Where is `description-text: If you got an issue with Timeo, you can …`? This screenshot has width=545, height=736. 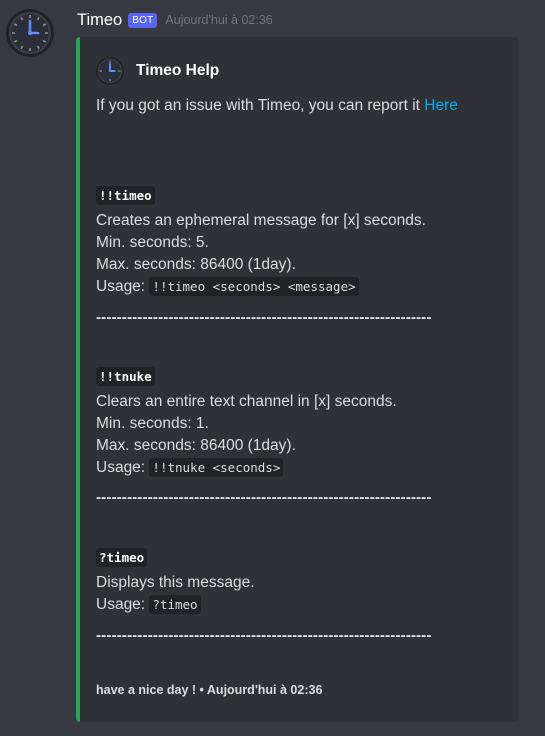 description-text: If you got an issue with Timeo, you can … is located at coordinates (260, 105).